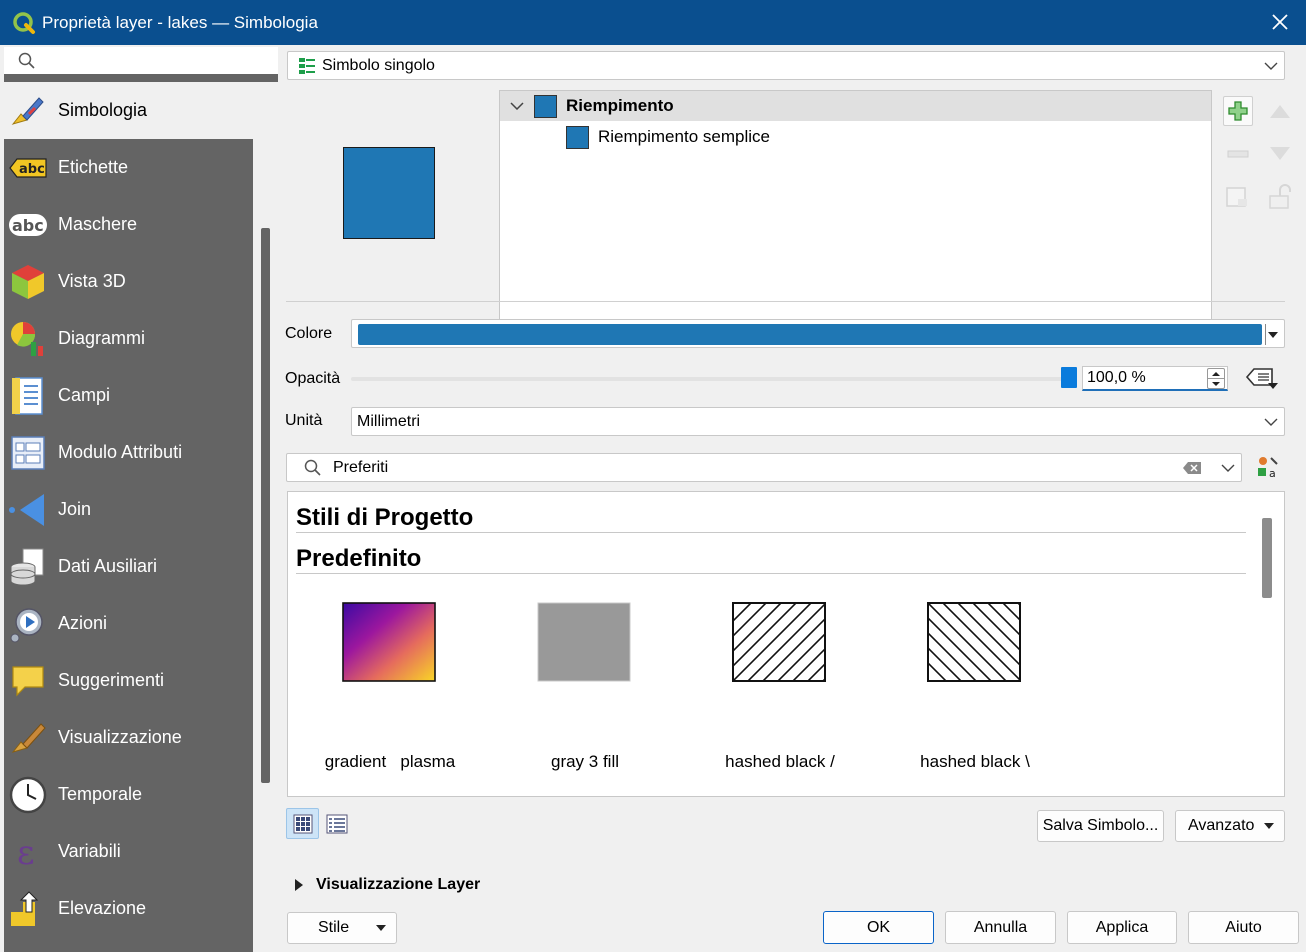  What do you see at coordinates (93, 167) in the screenshot?
I see `sidebar-item-label: Etichette` at bounding box center [93, 167].